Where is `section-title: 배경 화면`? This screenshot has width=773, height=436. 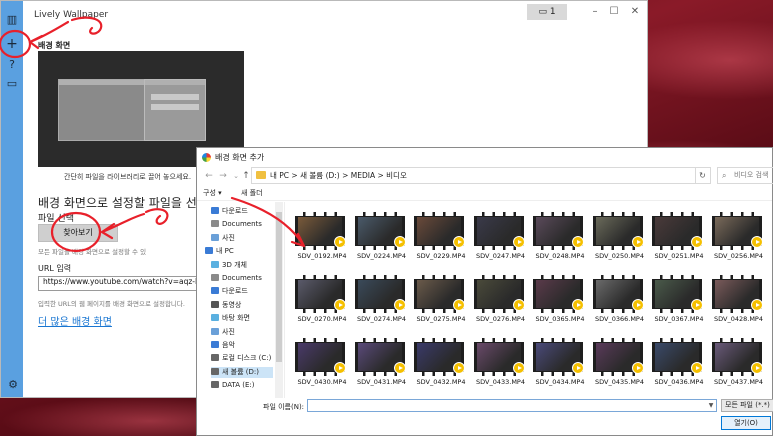 section-title: 배경 화면 is located at coordinates (54, 45).